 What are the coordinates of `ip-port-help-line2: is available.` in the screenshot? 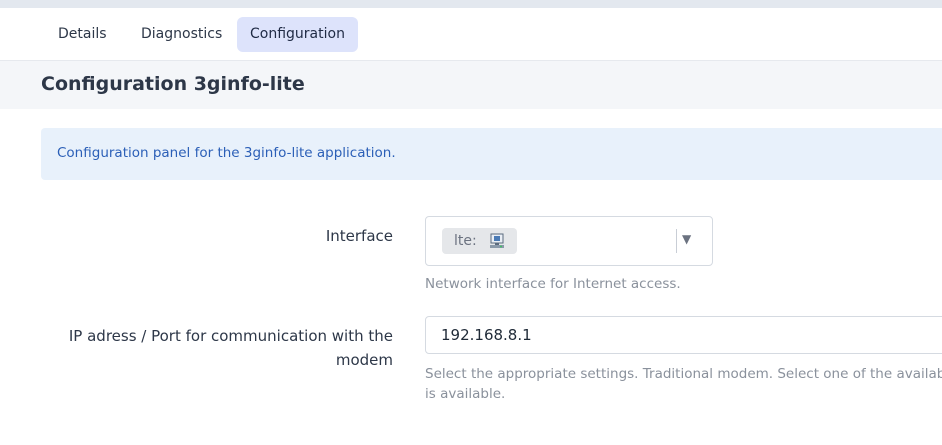 It's located at (465, 394).